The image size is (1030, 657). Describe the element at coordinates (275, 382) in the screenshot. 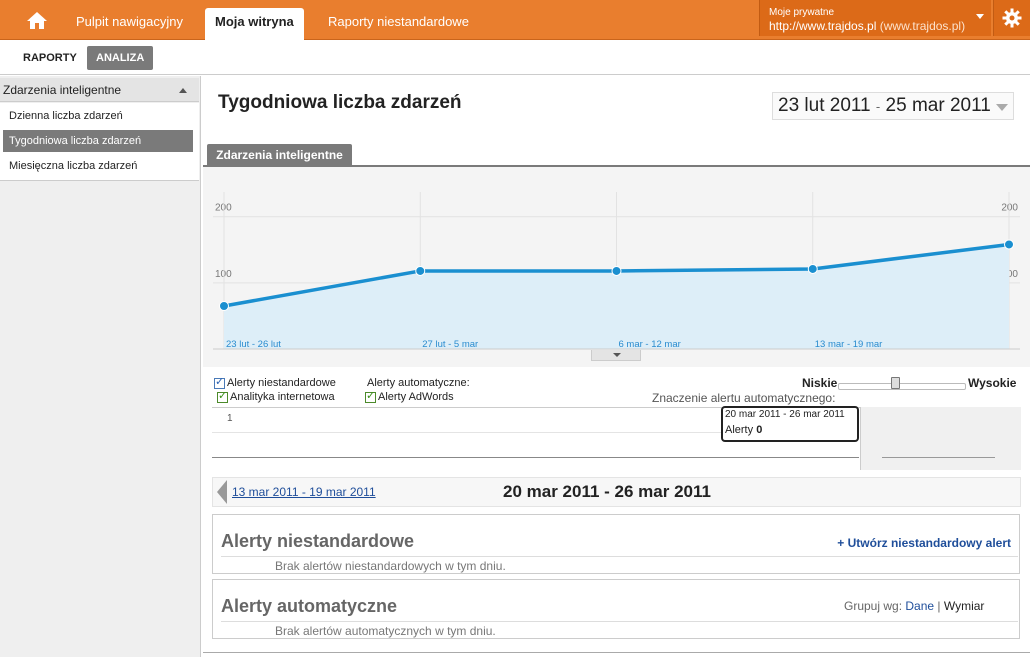

I see `legend-custom-alerts: Alerty niestandardowe` at that location.